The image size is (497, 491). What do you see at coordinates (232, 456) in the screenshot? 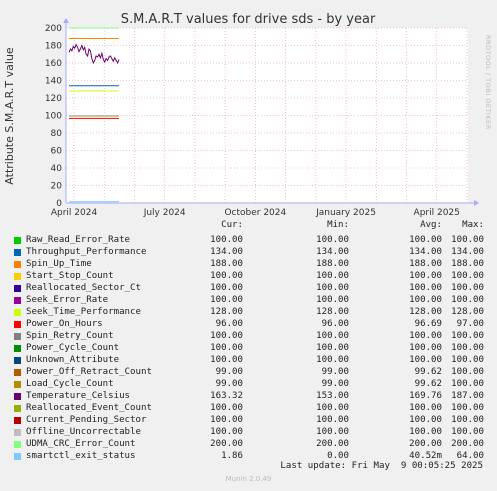
I see `legend-cur: 1.86` at bounding box center [232, 456].